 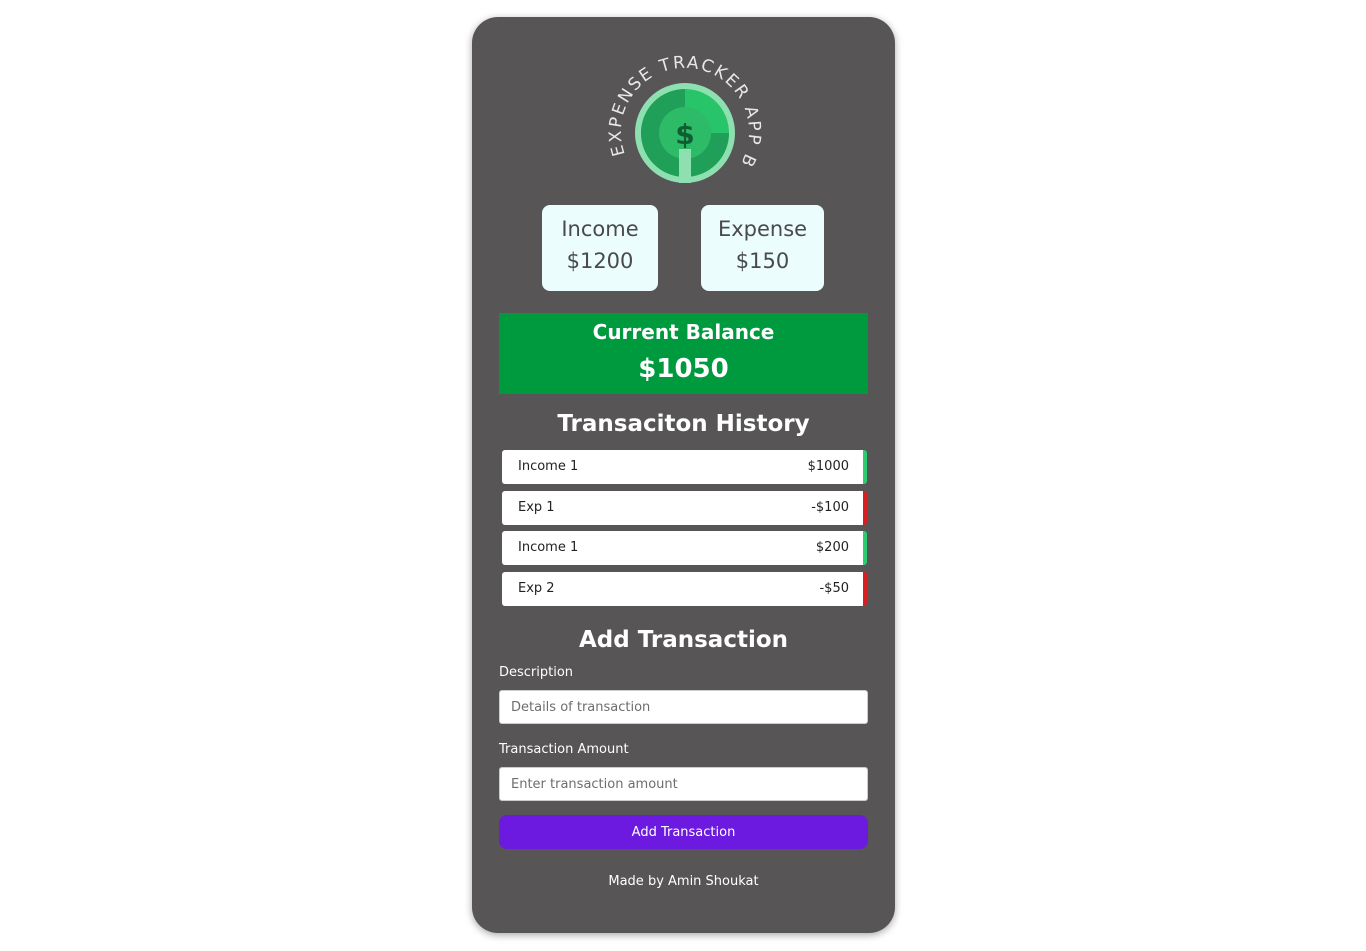 What do you see at coordinates (683, 424) in the screenshot?
I see `transaction-history-title: Transaciton History` at bounding box center [683, 424].